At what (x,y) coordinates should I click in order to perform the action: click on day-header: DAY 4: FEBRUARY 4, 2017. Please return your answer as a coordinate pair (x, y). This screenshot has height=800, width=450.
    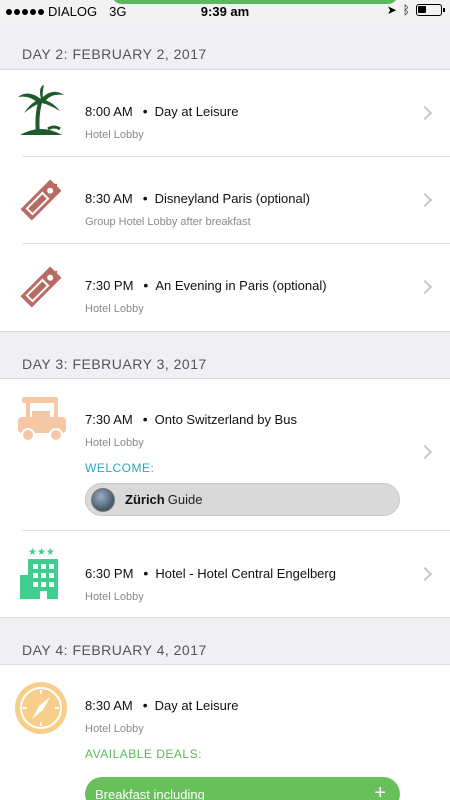
    Looking at the image, I should click on (225, 641).